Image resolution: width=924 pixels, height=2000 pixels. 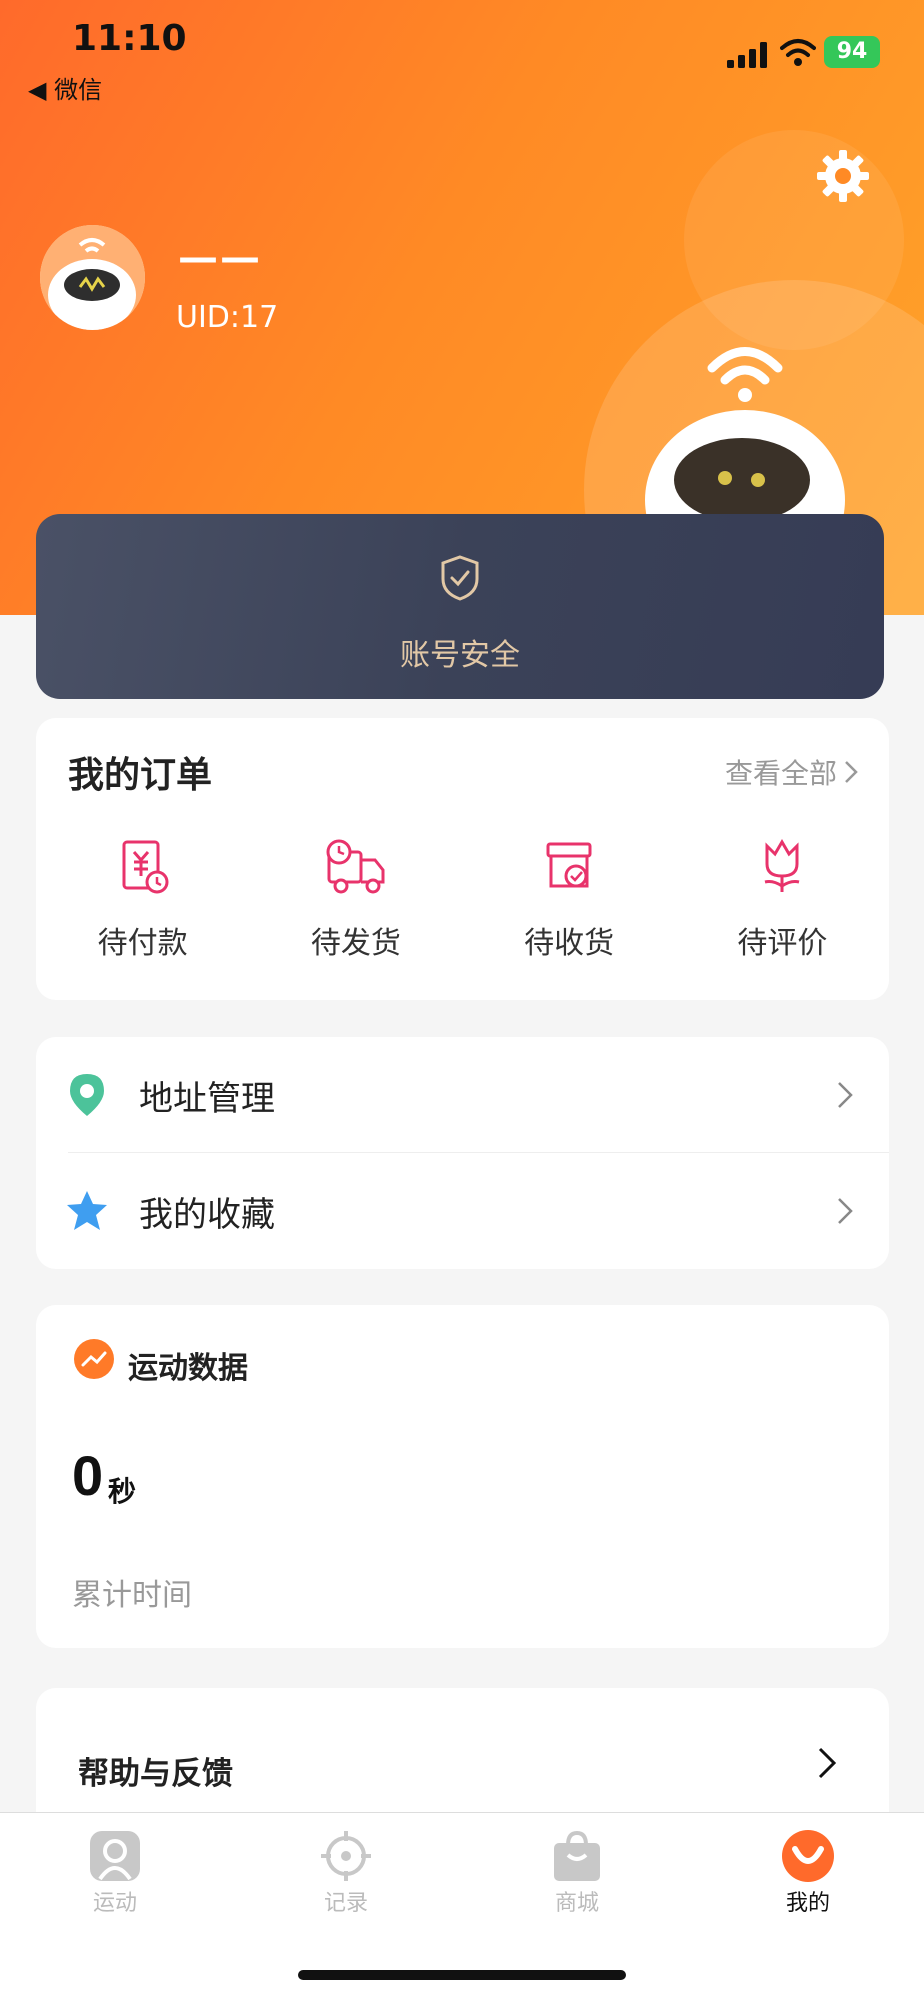 I want to click on pending-receipt-icon, so click(x=569, y=865).